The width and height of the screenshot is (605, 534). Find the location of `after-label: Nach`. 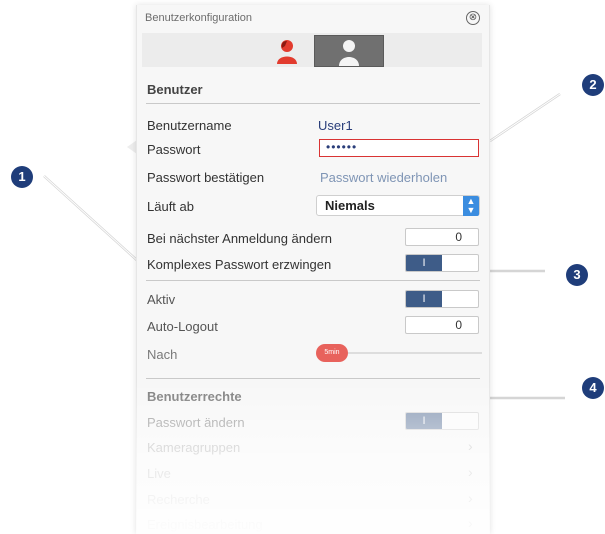

after-label: Nach is located at coordinates (162, 354).